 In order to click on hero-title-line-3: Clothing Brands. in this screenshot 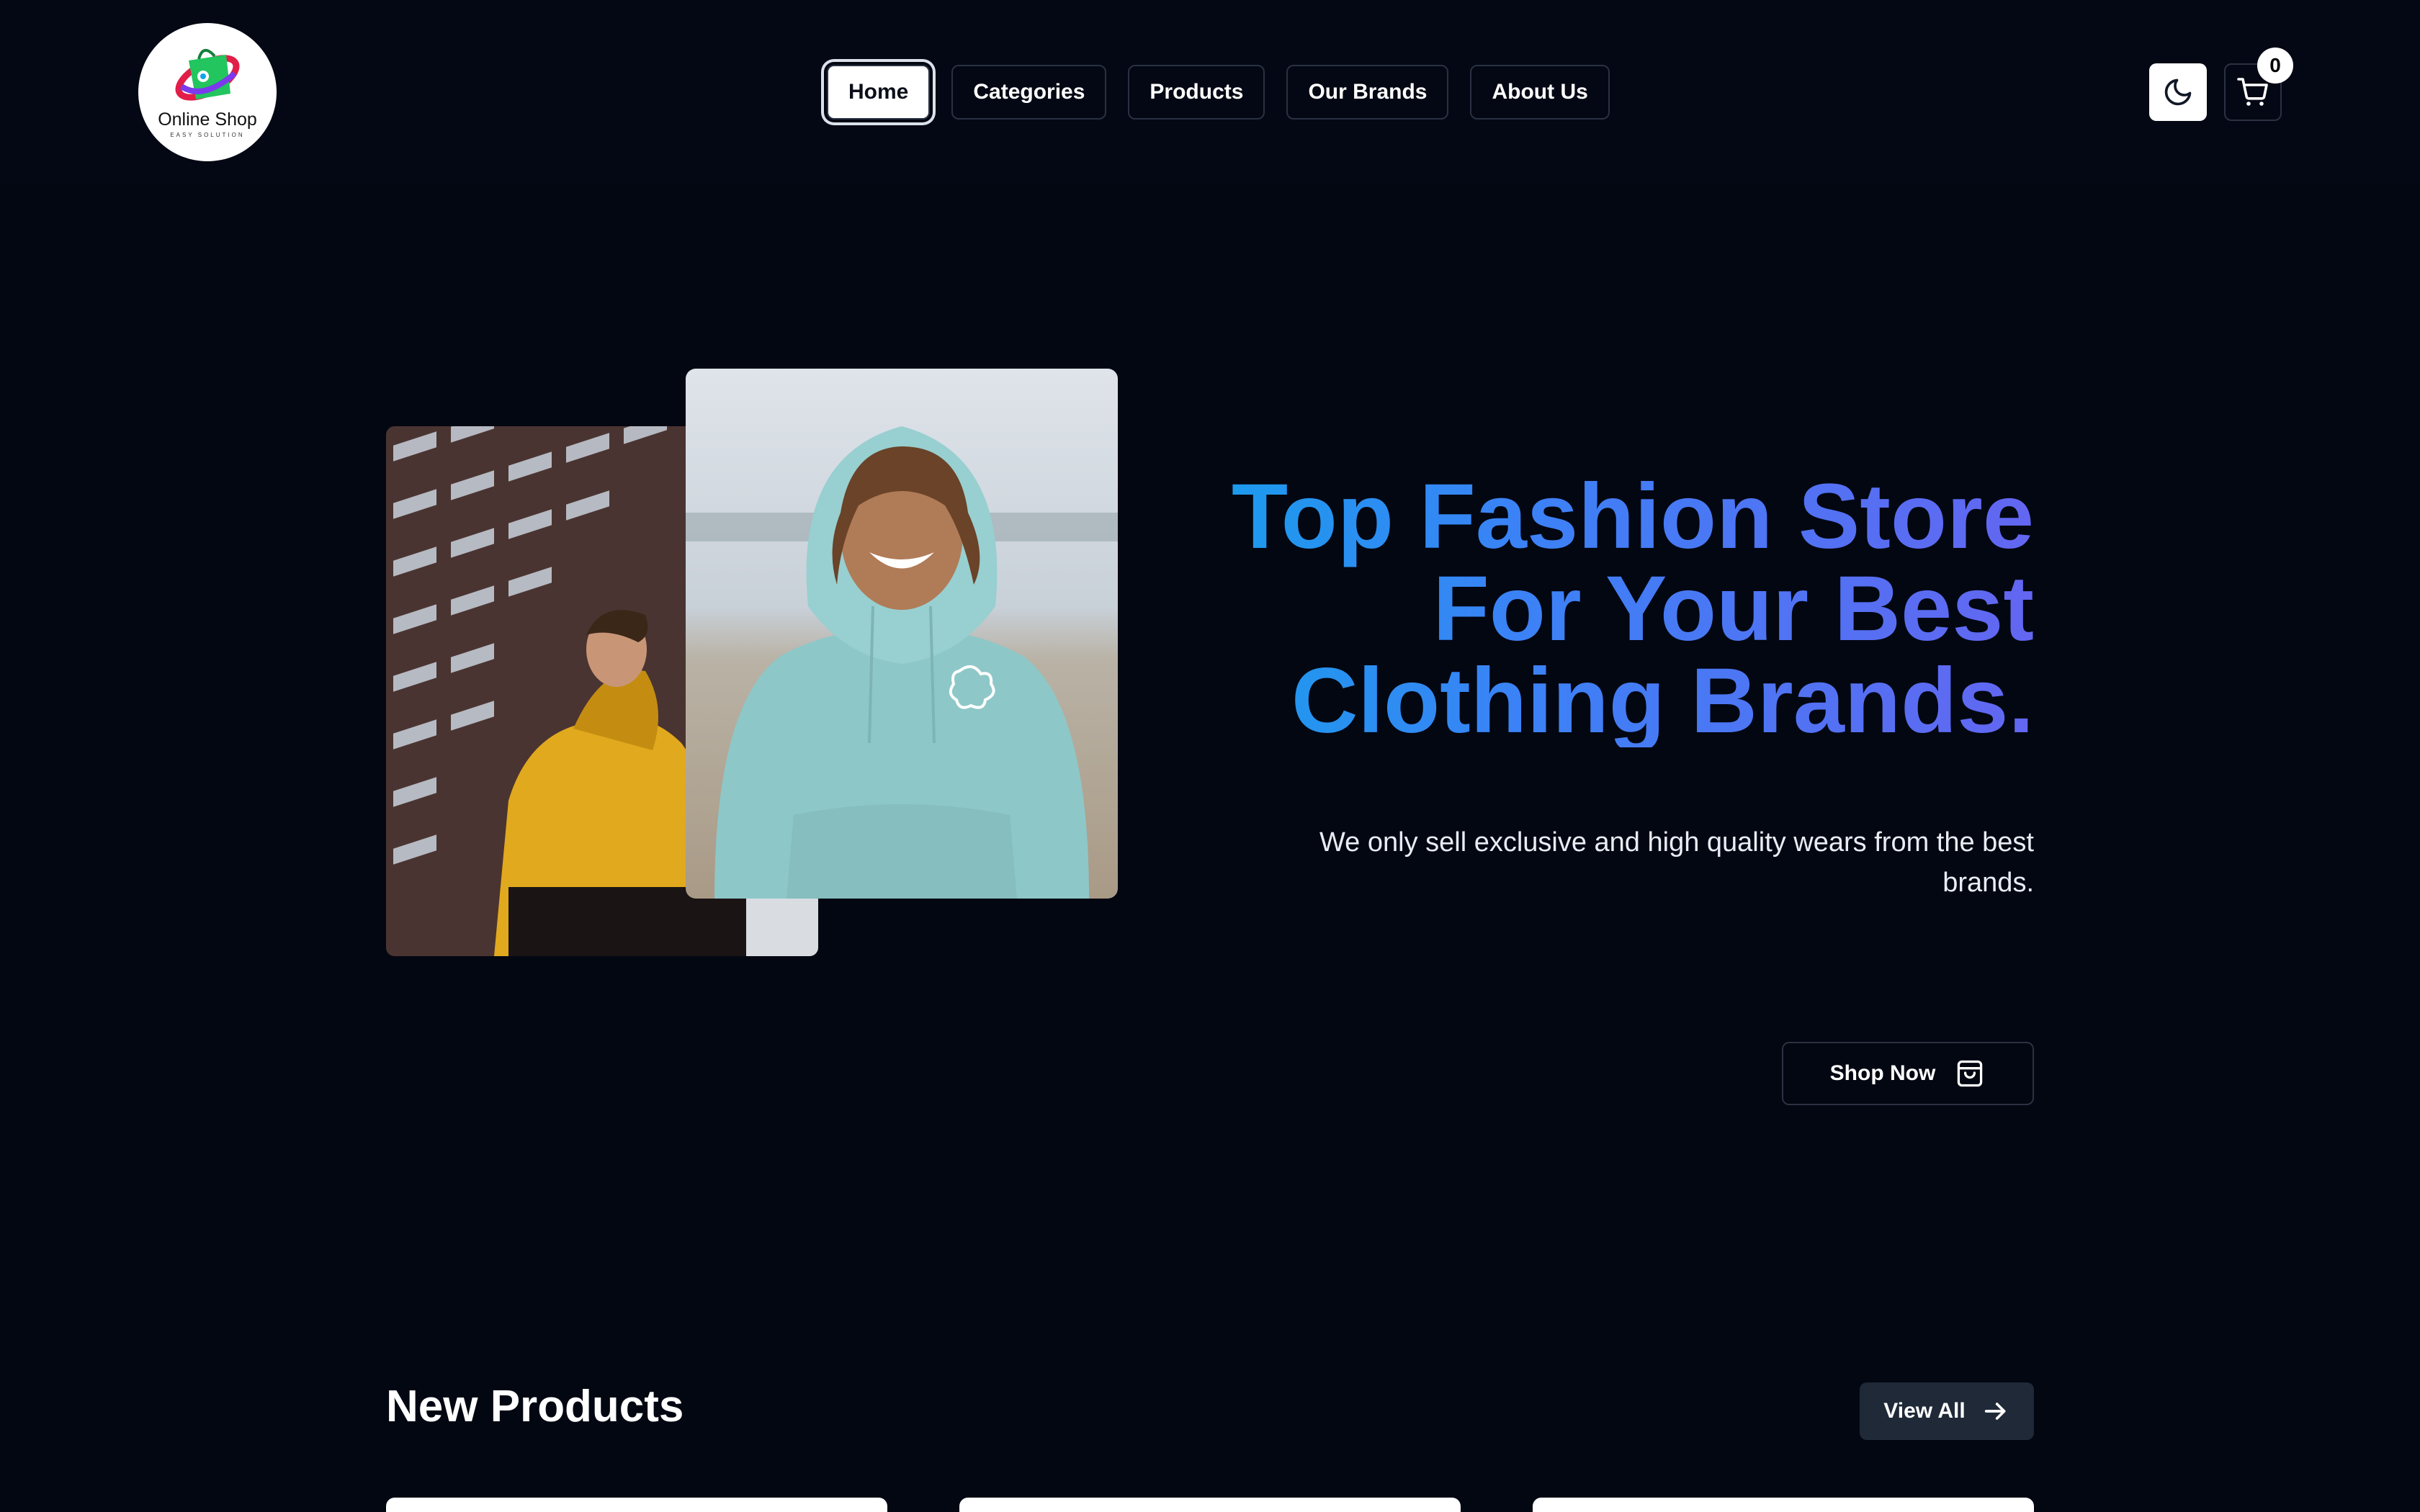, I will do `click(1662, 700)`.